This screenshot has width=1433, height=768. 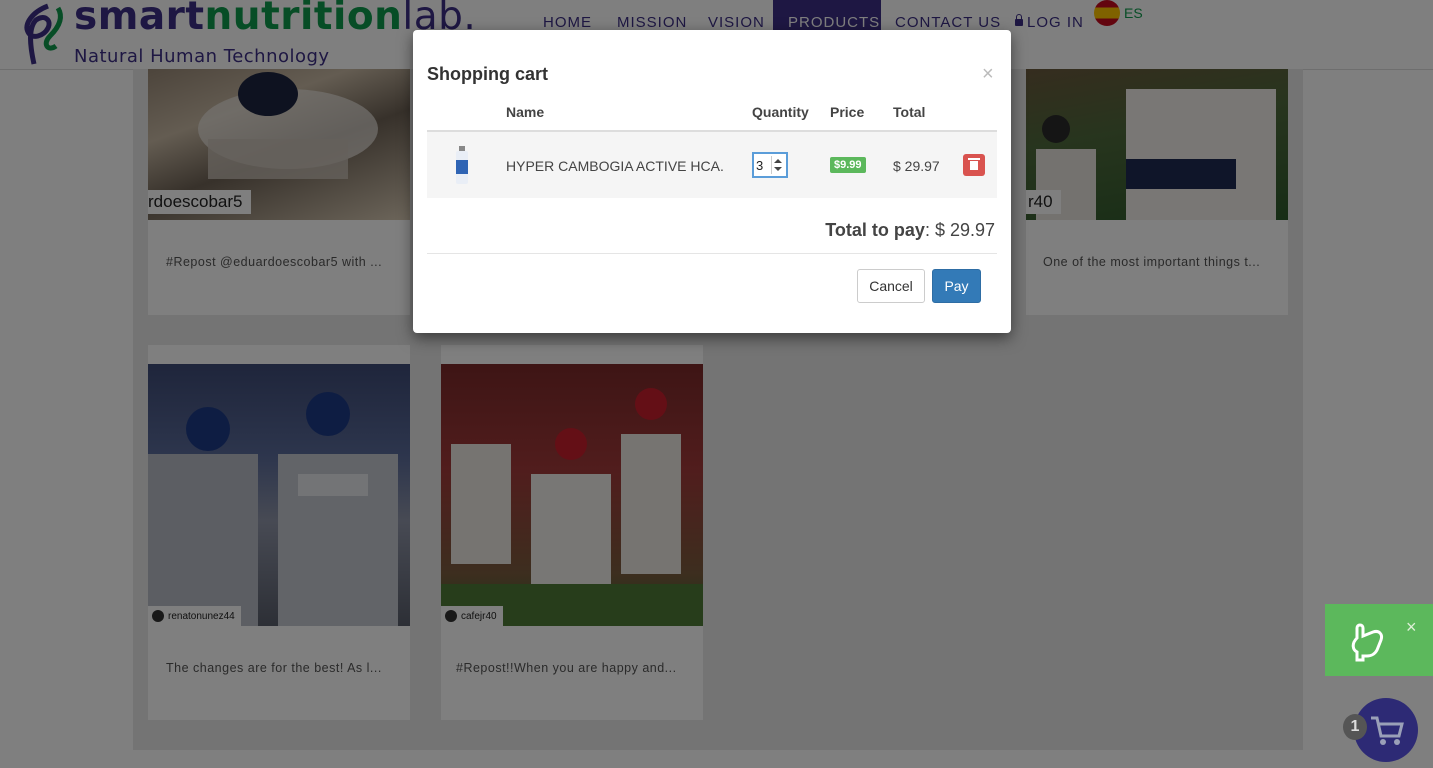 I want to click on column-header-price: Price, so click(x=847, y=112).